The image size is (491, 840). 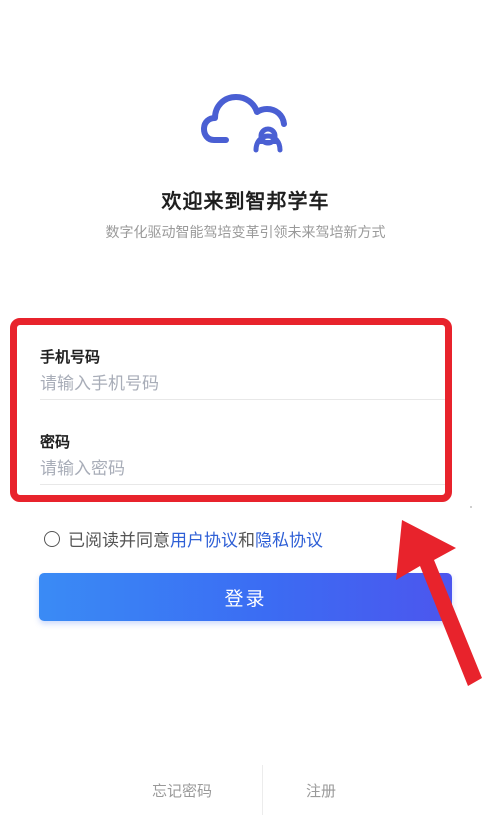 What do you see at coordinates (182, 790) in the screenshot?
I see `forgot-password-link: 忘记密码` at bounding box center [182, 790].